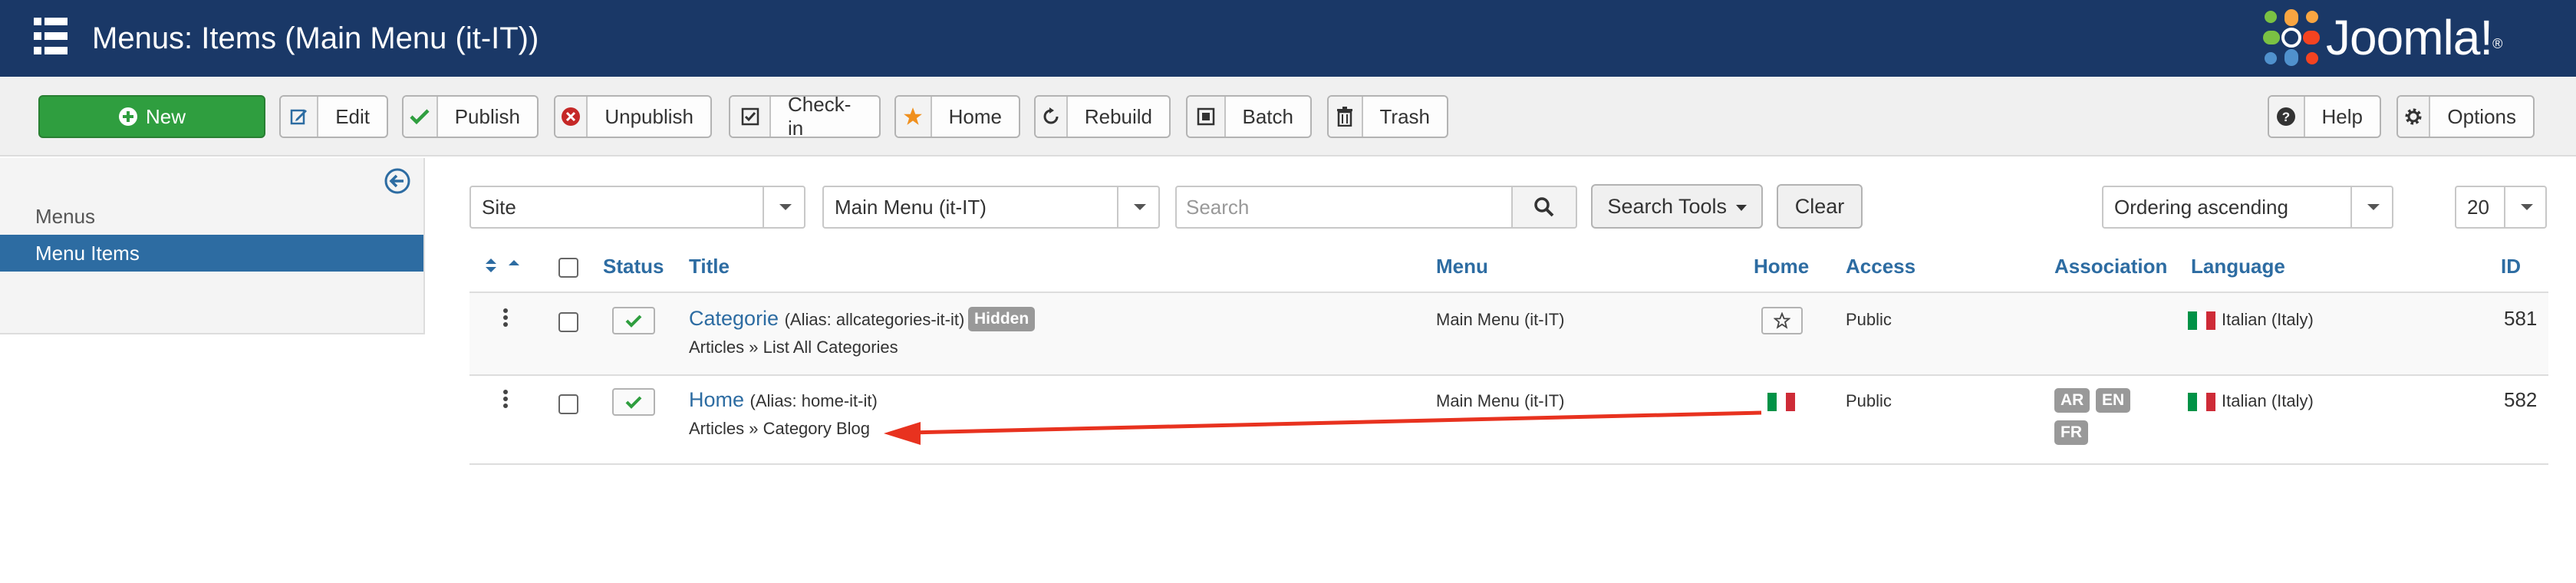 The image size is (2576, 583). I want to click on annotation-arrow, so click(1323, 427).